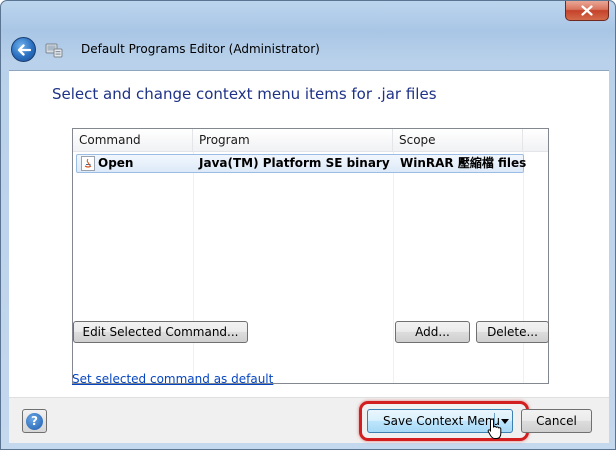 The image size is (616, 450). I want to click on back-button, so click(23, 49).